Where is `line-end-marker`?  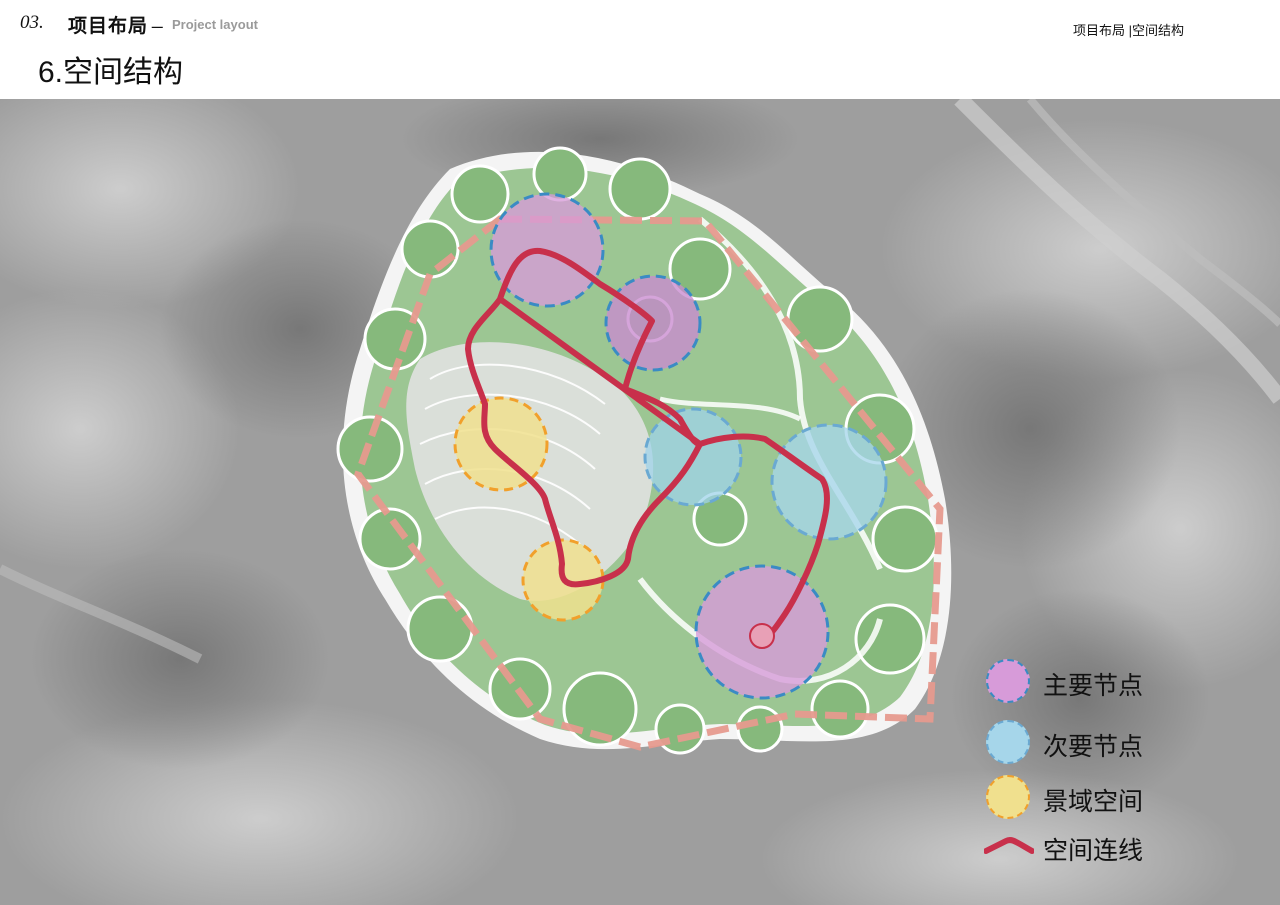 line-end-marker is located at coordinates (762, 636).